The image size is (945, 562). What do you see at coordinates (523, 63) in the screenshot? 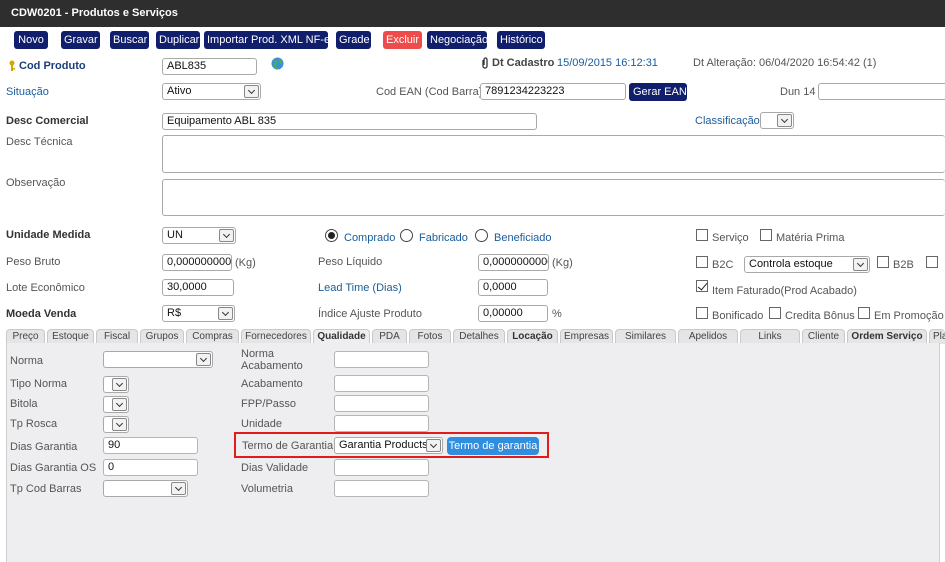
I see `dt-cadastro-label: Dt Cadastro` at bounding box center [523, 63].